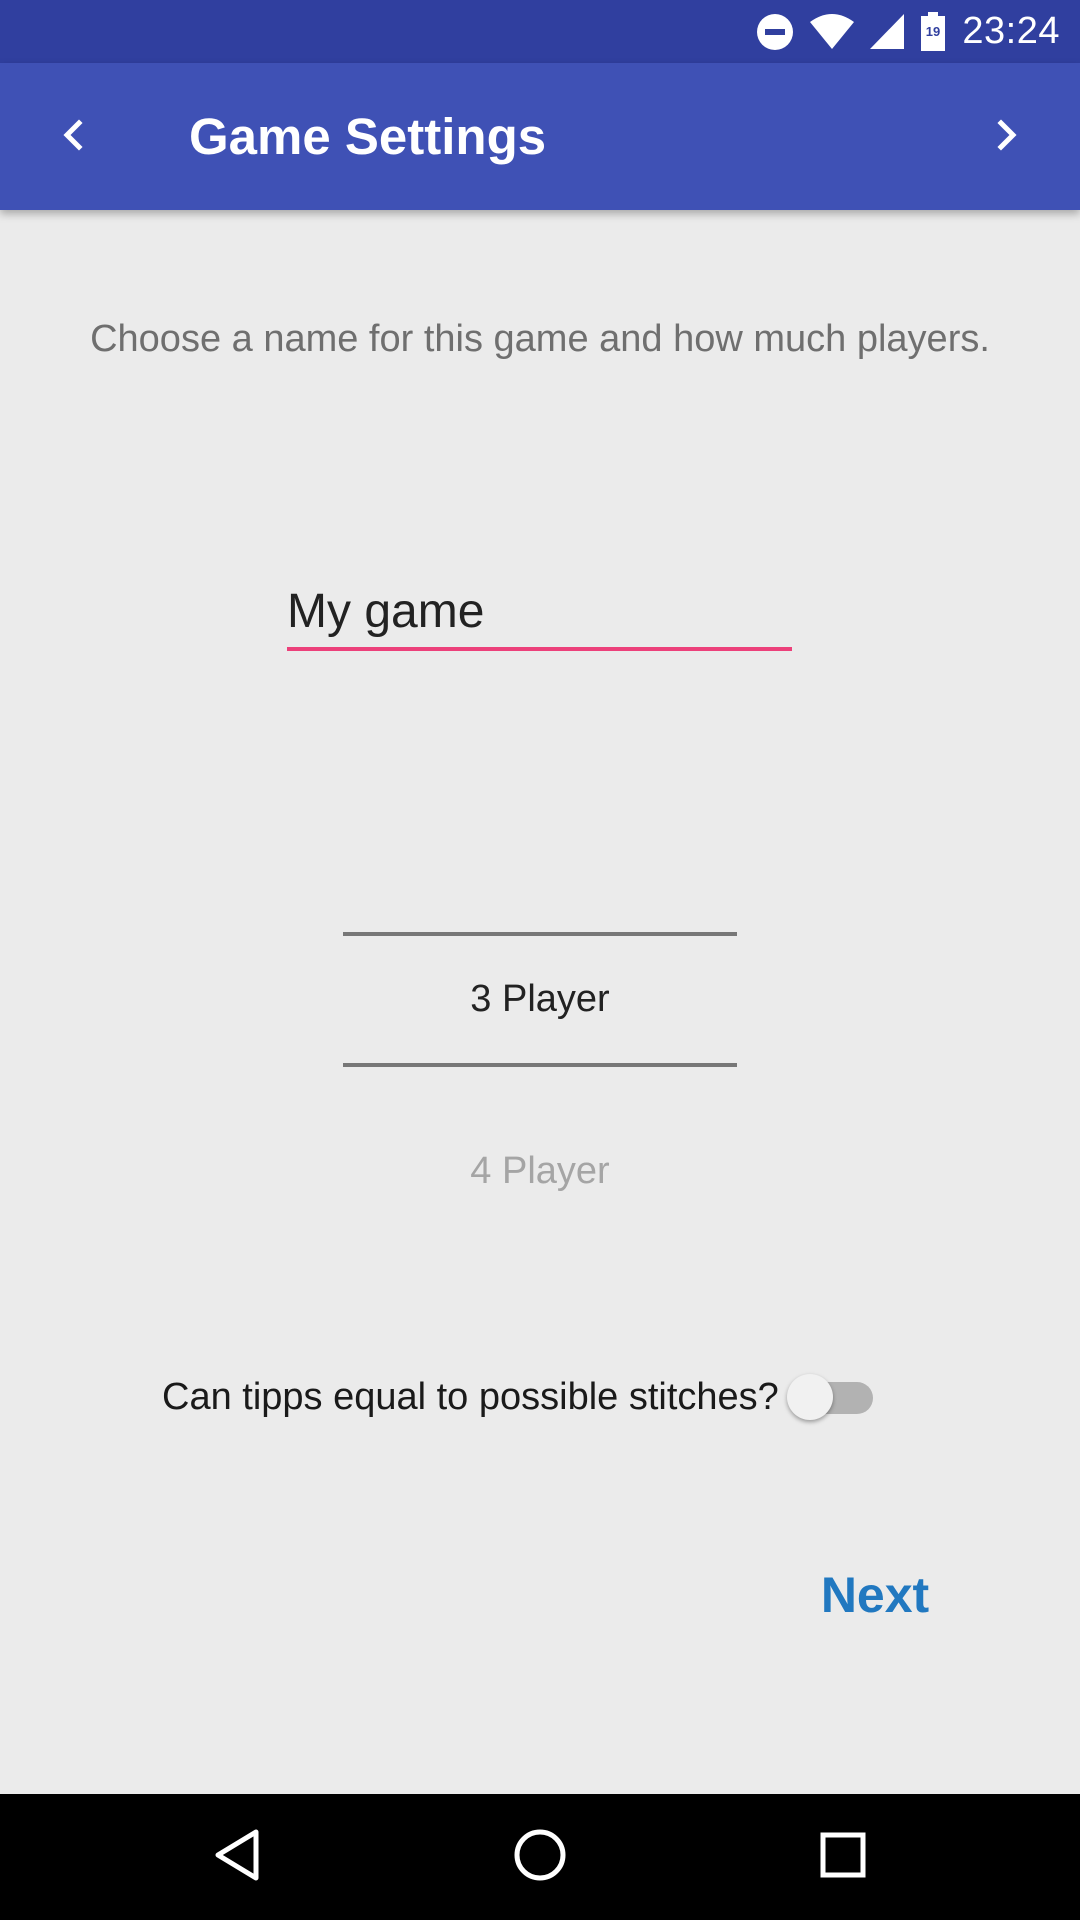  I want to click on game-name-input, so click(539, 613).